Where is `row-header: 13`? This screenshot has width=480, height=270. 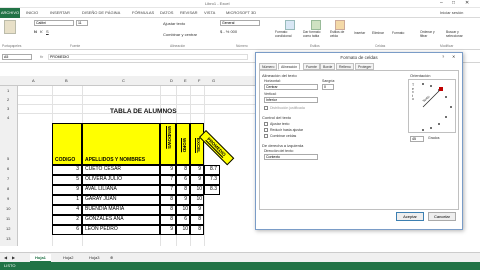
row-header: 13 is located at coordinates (8, 238).